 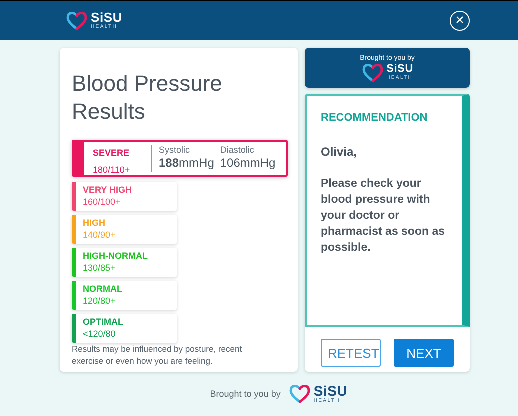 What do you see at coordinates (158, 355) in the screenshot?
I see `disclaimer-text: Results may be influenced by posture, recent exercise or even how you are feeling.` at bounding box center [158, 355].